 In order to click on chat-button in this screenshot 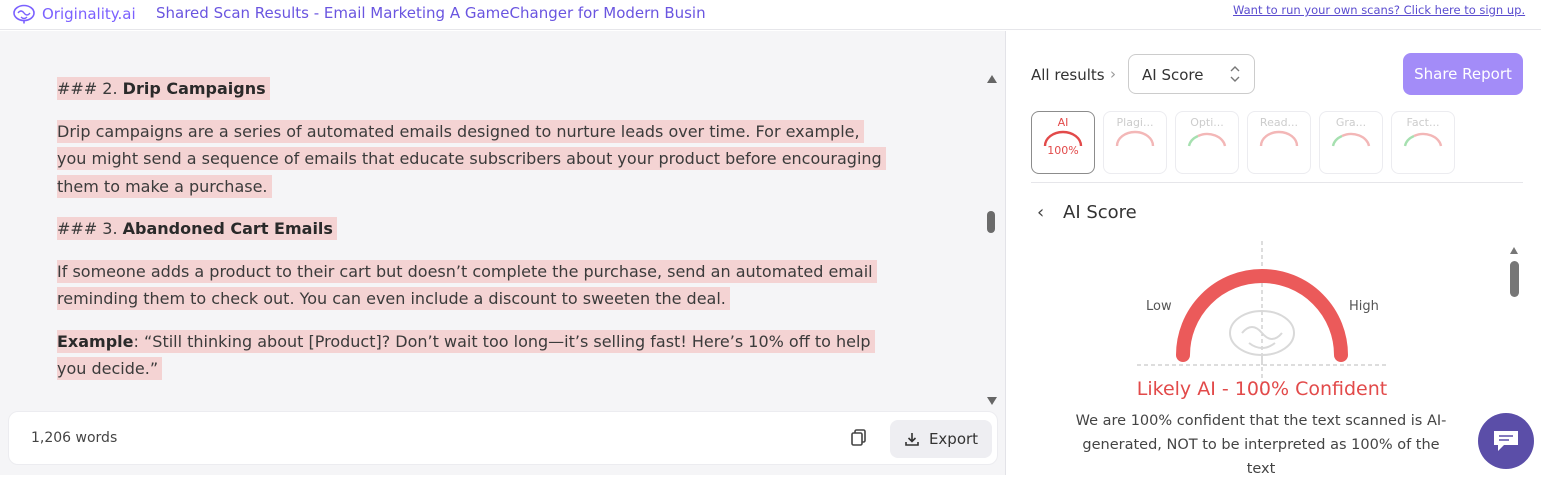, I will do `click(1506, 441)`.